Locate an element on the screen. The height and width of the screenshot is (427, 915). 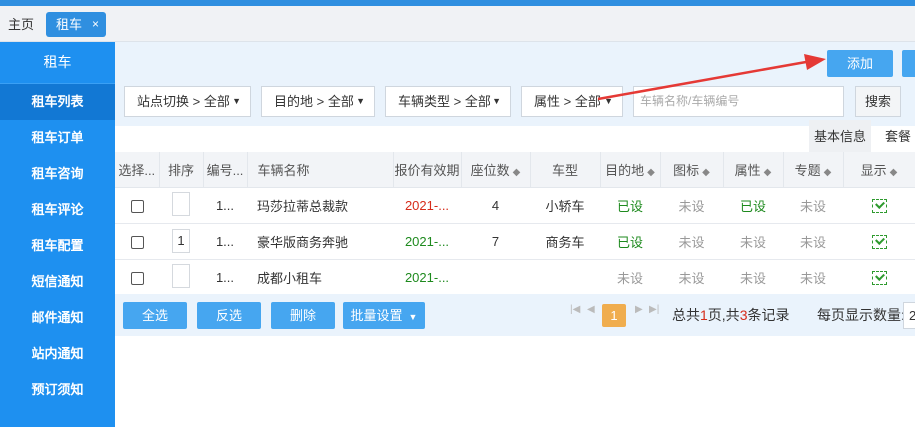
info-mid: 页,共 is located at coordinates (723, 315).